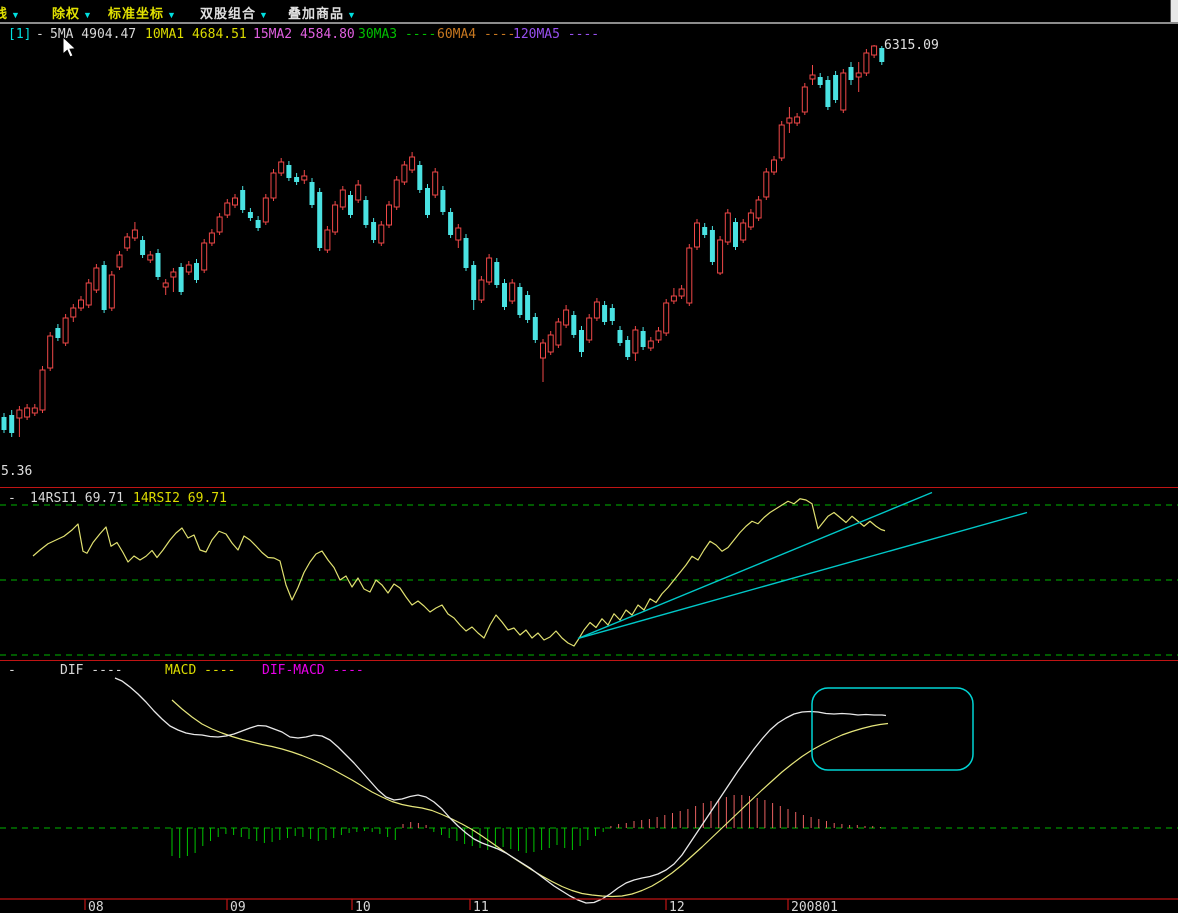 The width and height of the screenshot is (1178, 913). Describe the element at coordinates (556, 34) in the screenshot. I see `indicator-token: 120MA5 ----` at that location.